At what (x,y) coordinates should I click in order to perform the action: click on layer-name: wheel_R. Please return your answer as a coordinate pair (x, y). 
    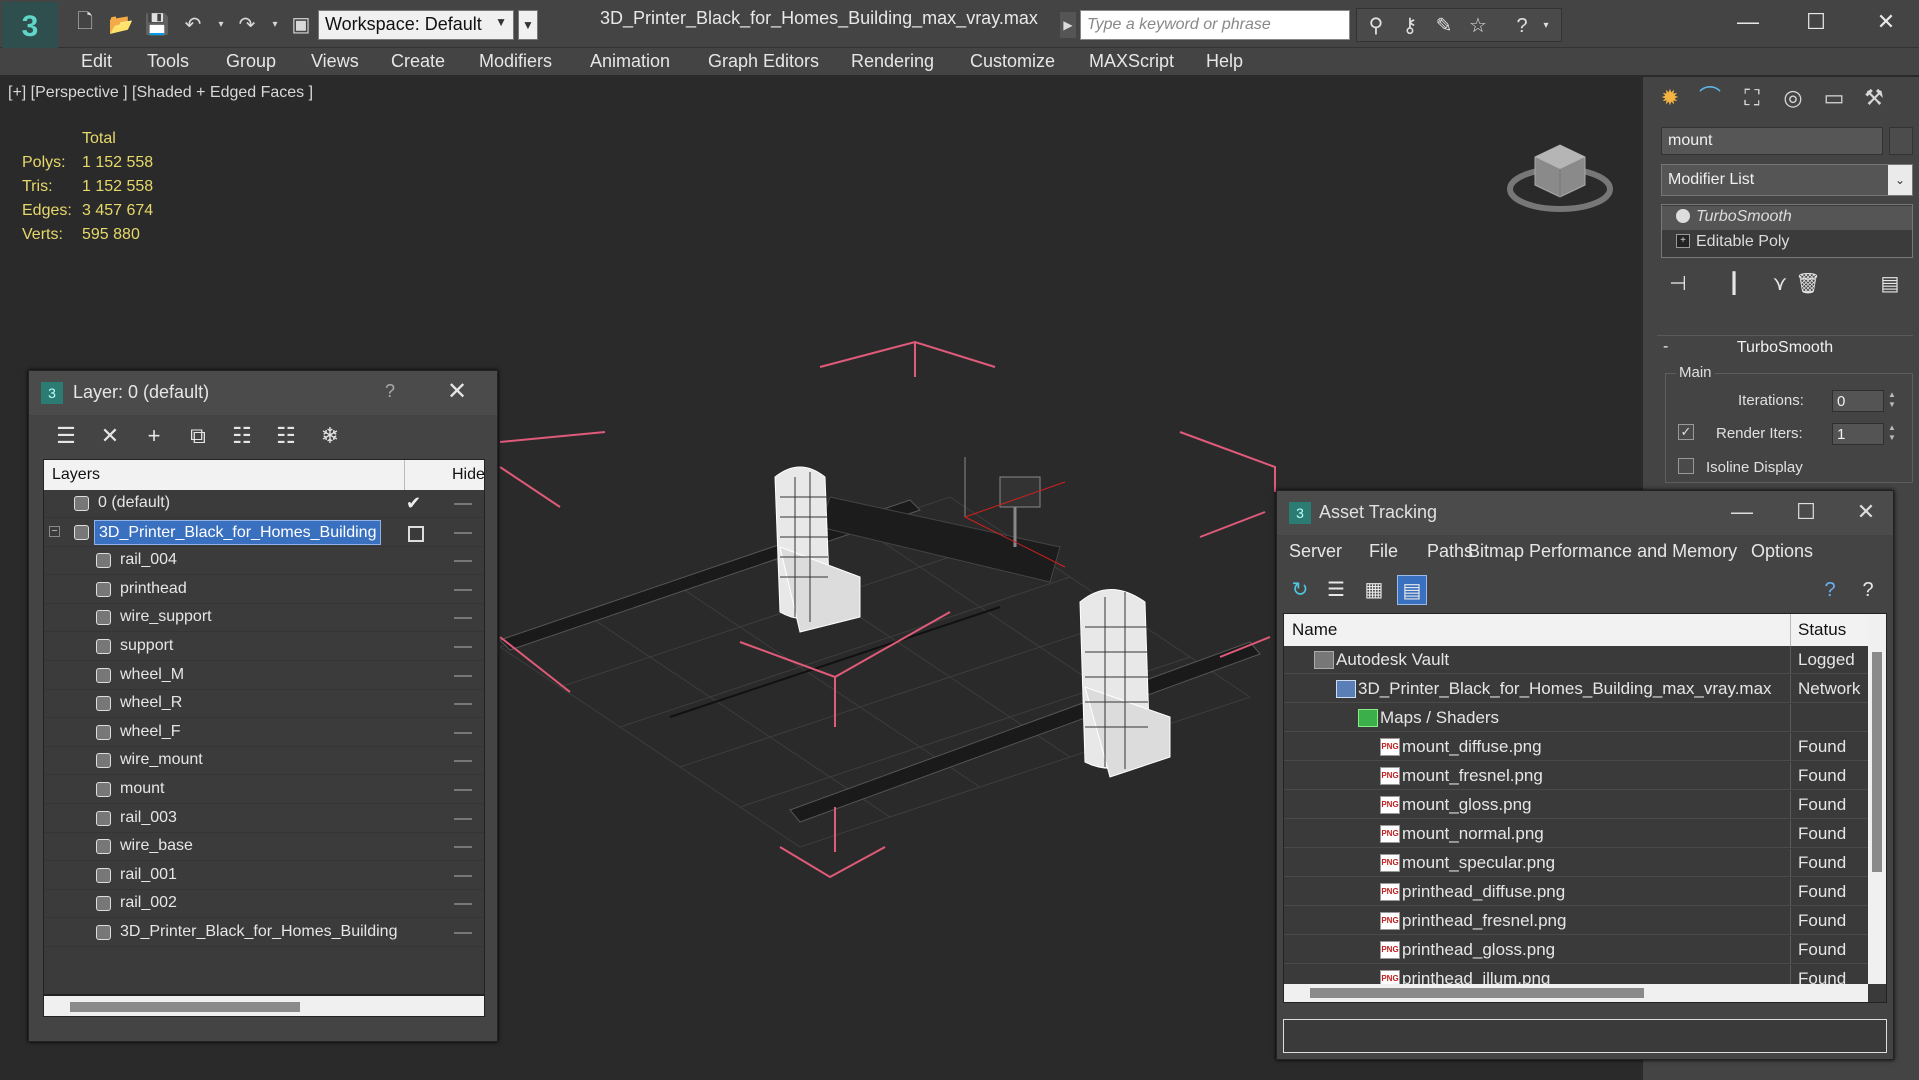
    Looking at the image, I should click on (151, 703).